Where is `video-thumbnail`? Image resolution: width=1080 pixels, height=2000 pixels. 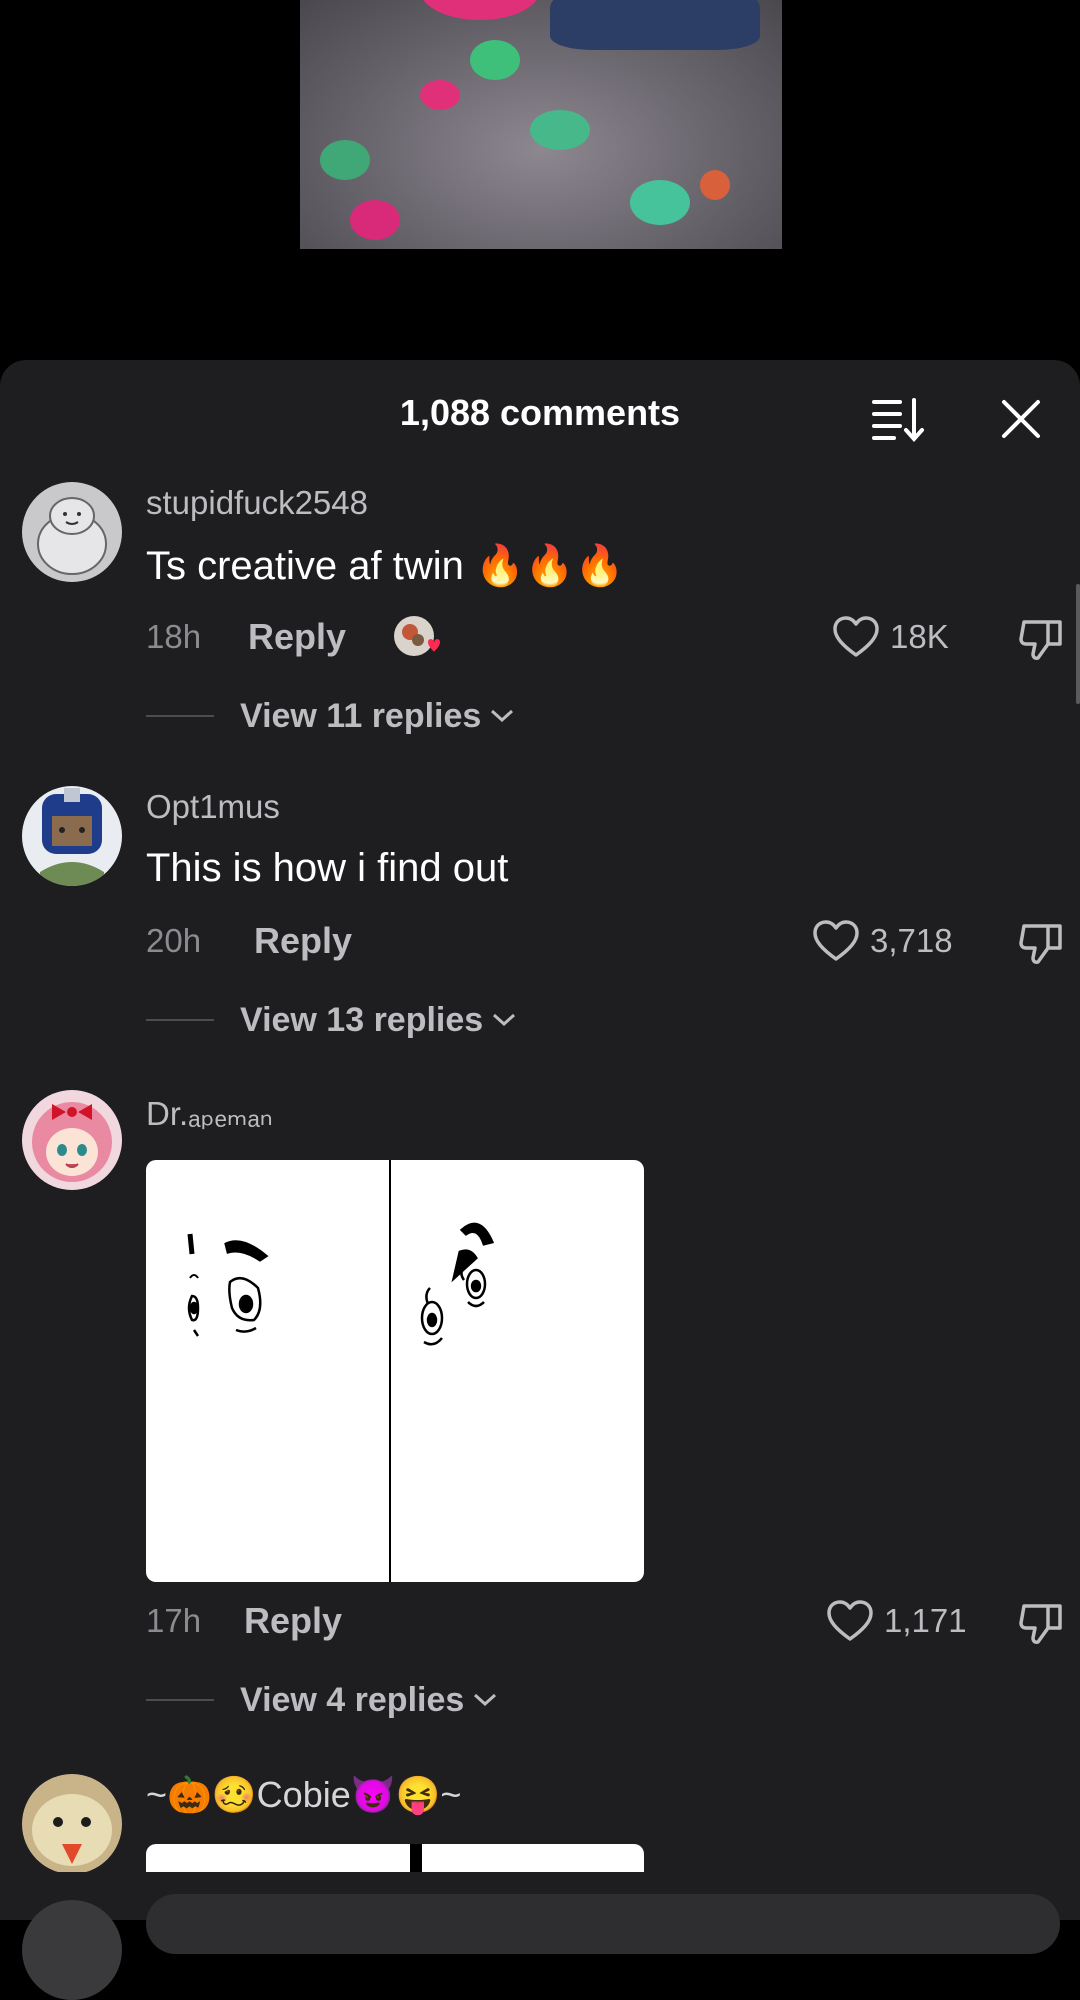
video-thumbnail is located at coordinates (541, 124).